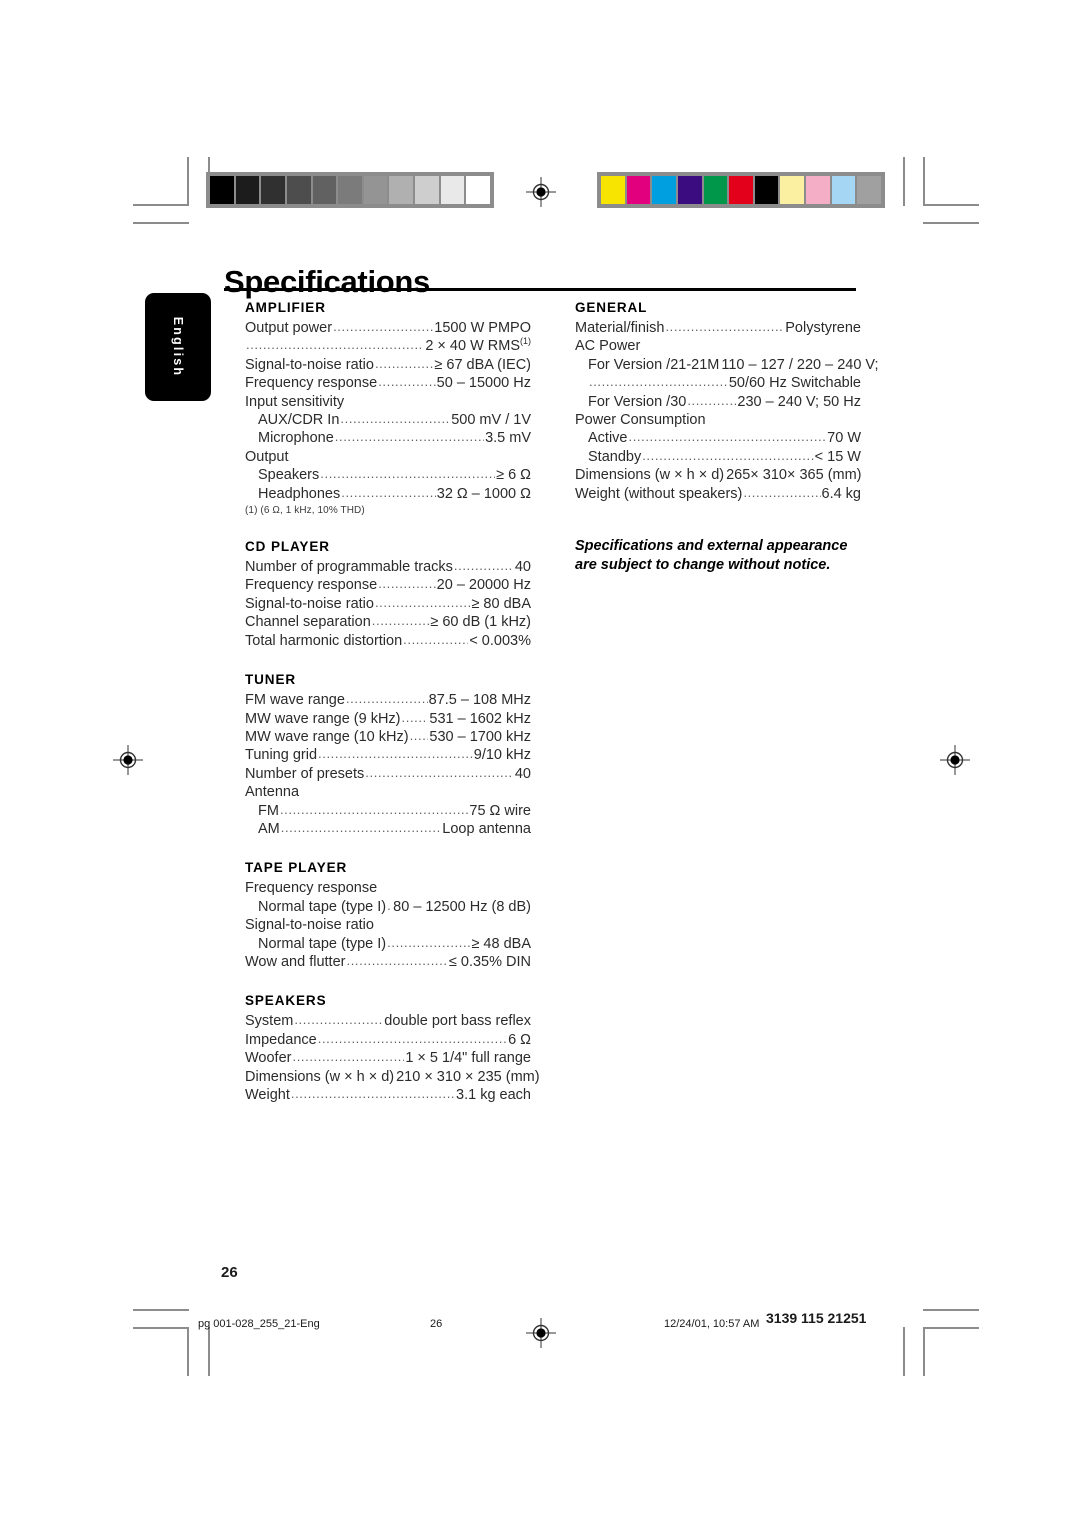  I want to click on spec-row-value: 70 W, so click(844, 438).